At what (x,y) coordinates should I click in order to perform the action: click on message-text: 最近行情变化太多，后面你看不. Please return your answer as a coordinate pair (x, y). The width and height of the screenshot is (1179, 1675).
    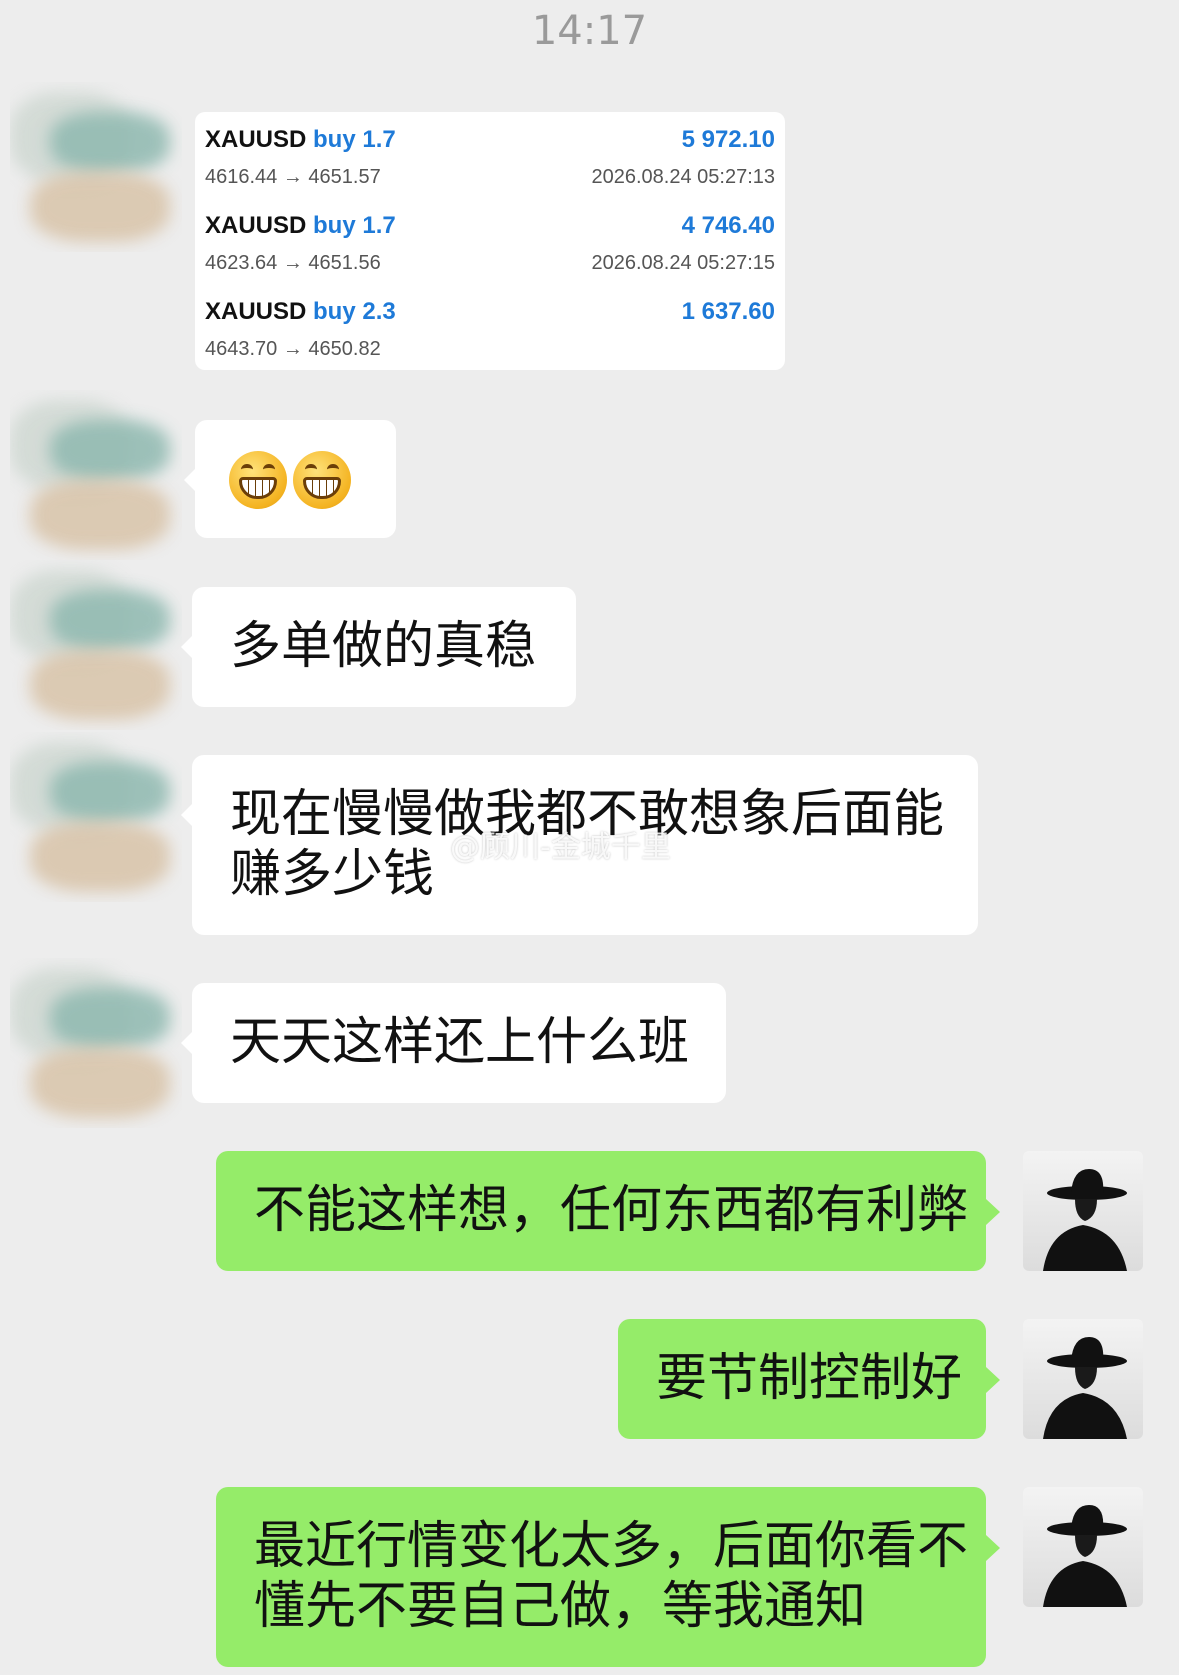
    Looking at the image, I should click on (611, 1546).